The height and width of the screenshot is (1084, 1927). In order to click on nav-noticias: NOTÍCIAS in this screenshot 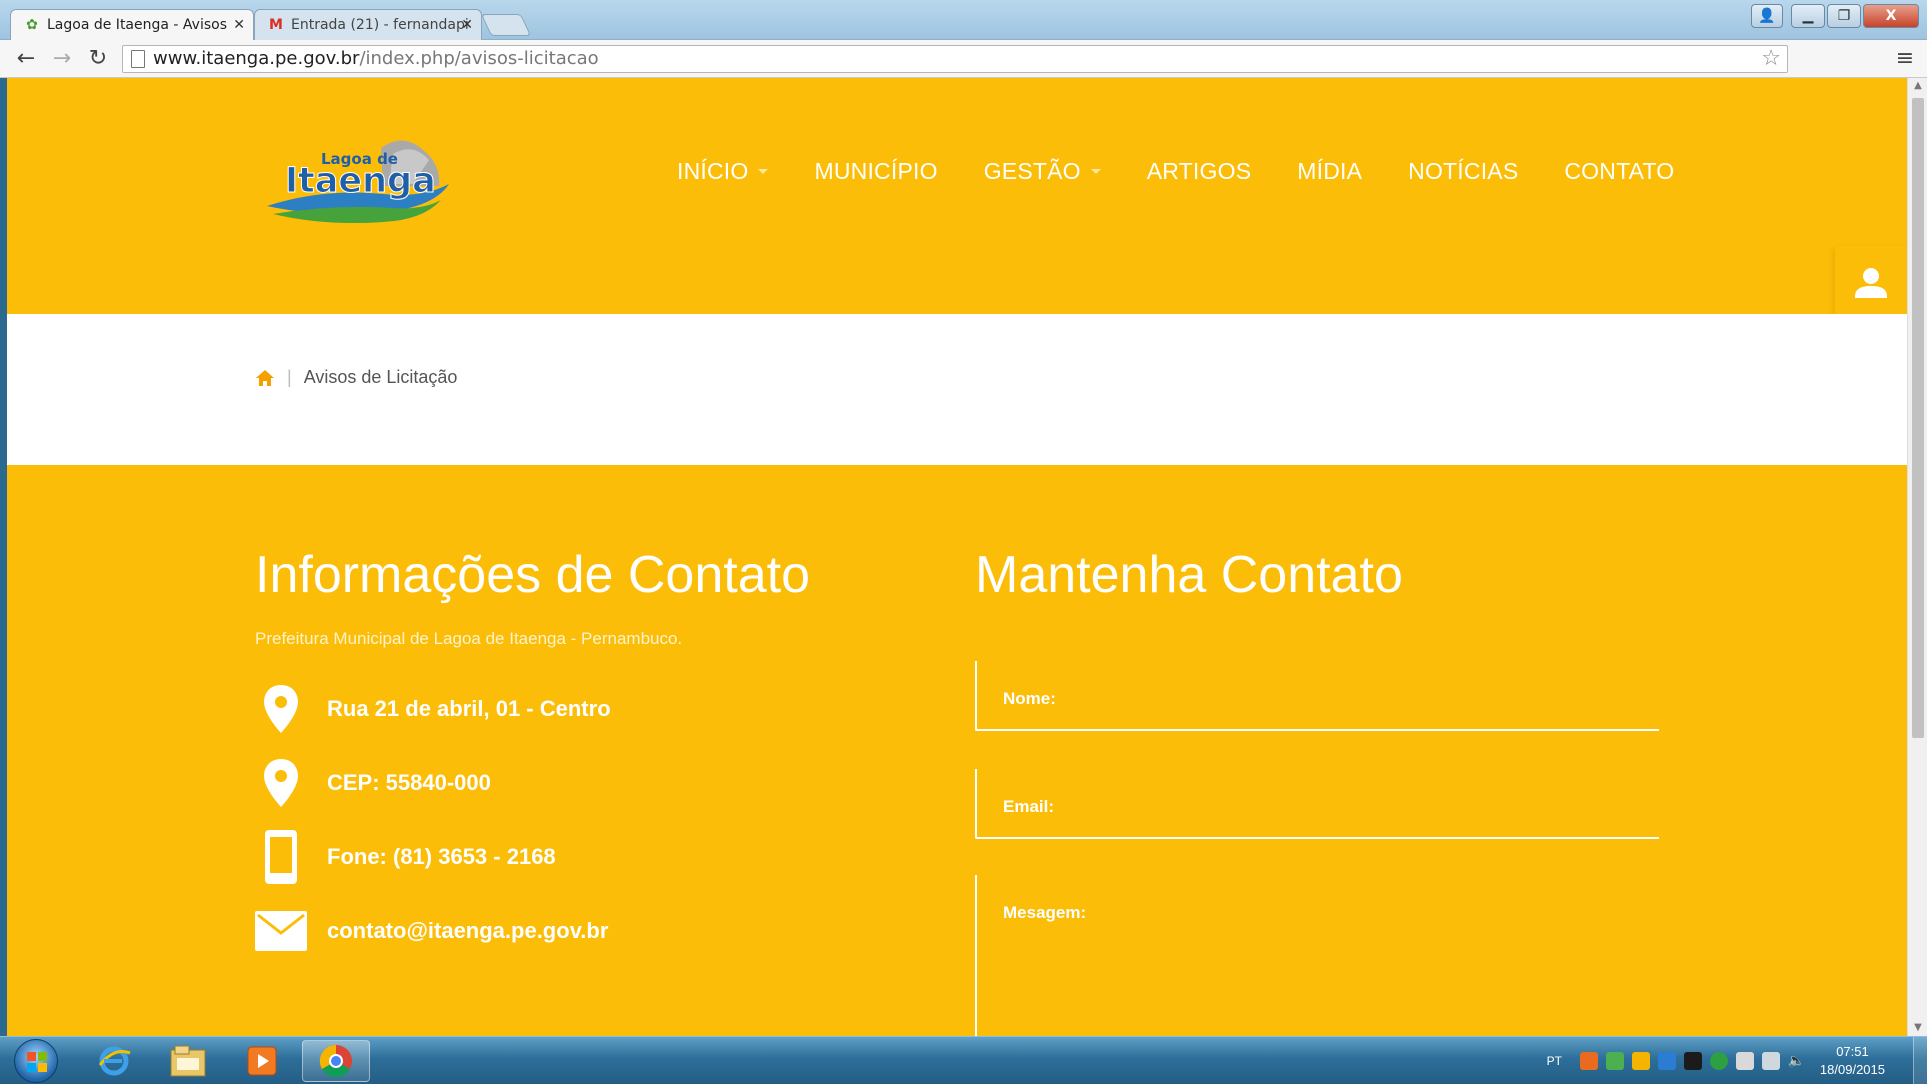, I will do `click(1463, 171)`.